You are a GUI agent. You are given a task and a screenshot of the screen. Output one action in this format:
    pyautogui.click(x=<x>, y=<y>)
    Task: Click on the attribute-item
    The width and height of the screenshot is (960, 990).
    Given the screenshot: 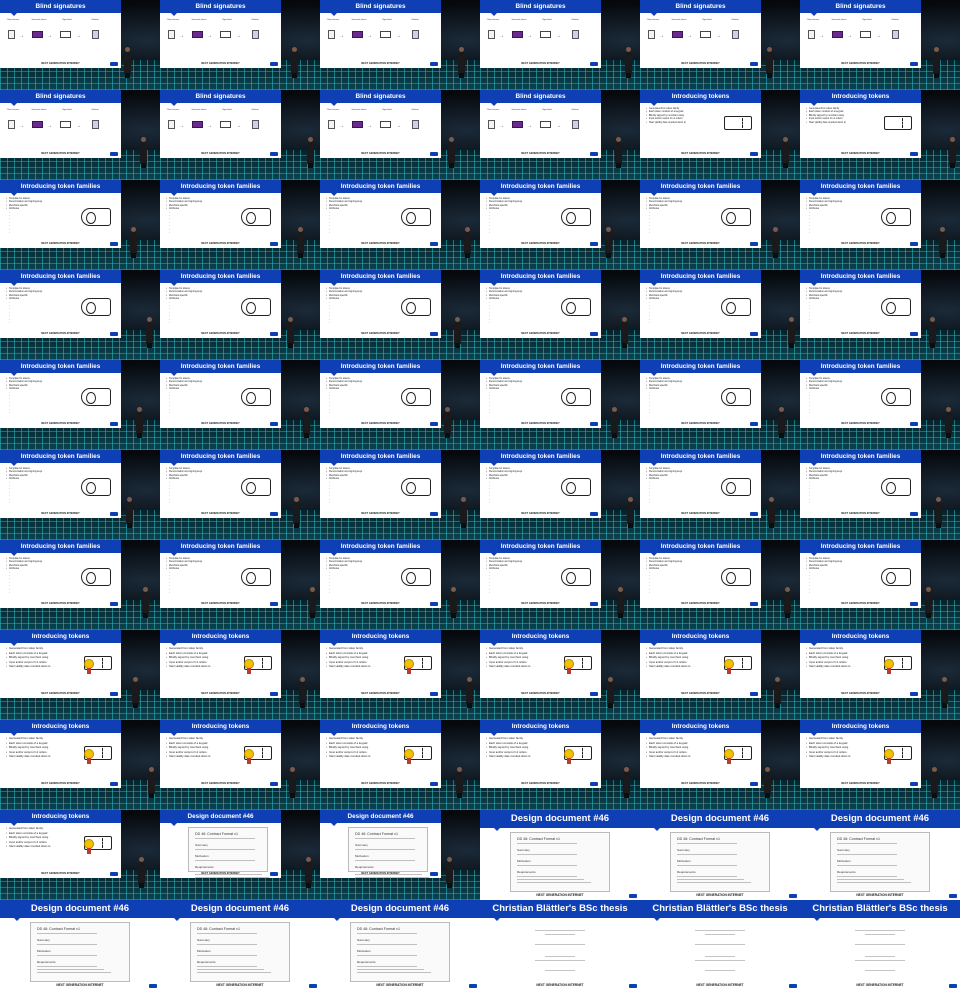 What is the action you would take?
    pyautogui.click(x=201, y=593)
    